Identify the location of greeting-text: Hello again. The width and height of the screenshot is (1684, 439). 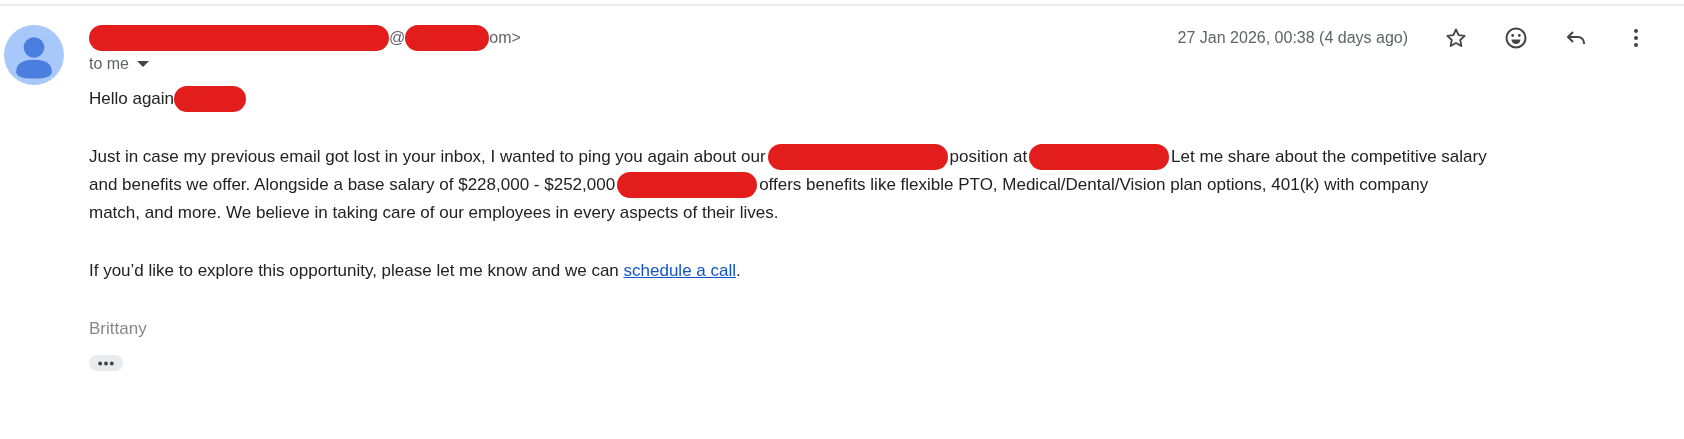
(132, 99).